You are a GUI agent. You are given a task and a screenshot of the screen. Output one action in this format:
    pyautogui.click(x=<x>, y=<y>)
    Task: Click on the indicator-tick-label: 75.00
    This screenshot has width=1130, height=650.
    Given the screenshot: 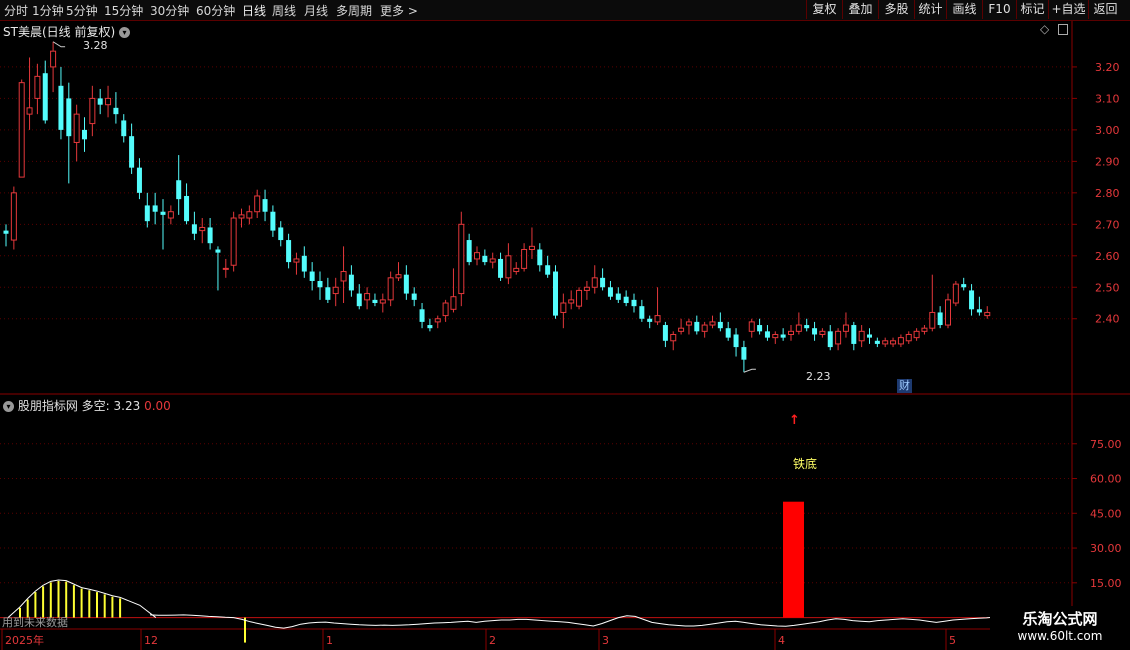 What is the action you would take?
    pyautogui.click(x=1106, y=444)
    